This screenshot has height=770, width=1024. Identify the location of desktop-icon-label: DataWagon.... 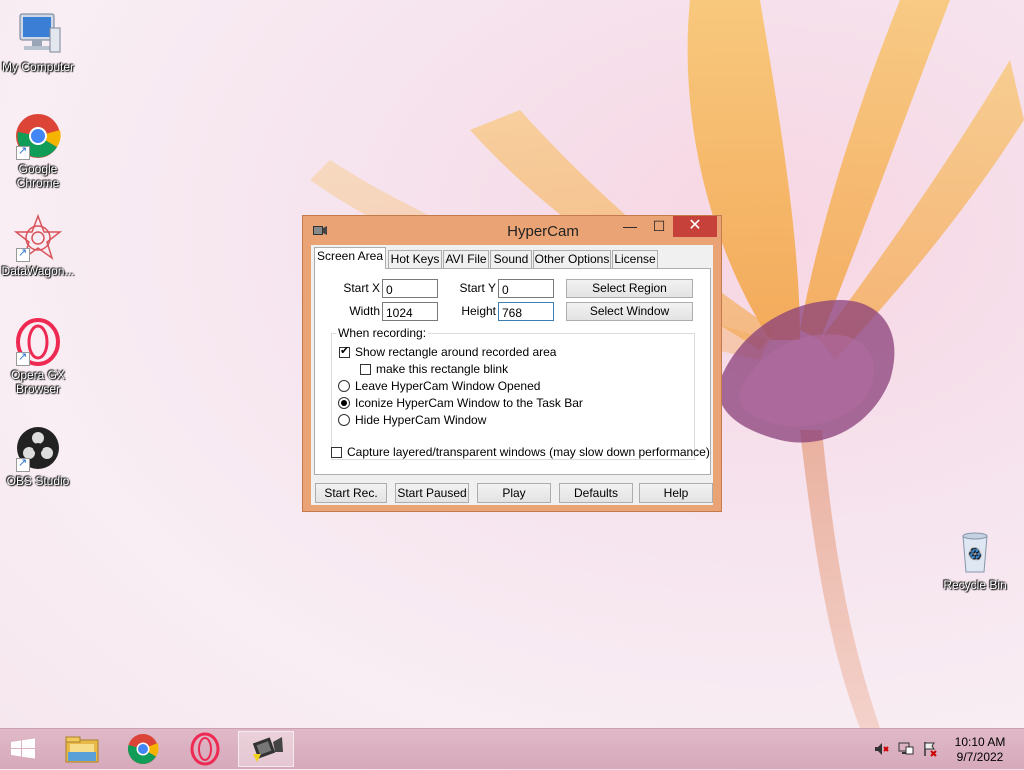
(38, 271).